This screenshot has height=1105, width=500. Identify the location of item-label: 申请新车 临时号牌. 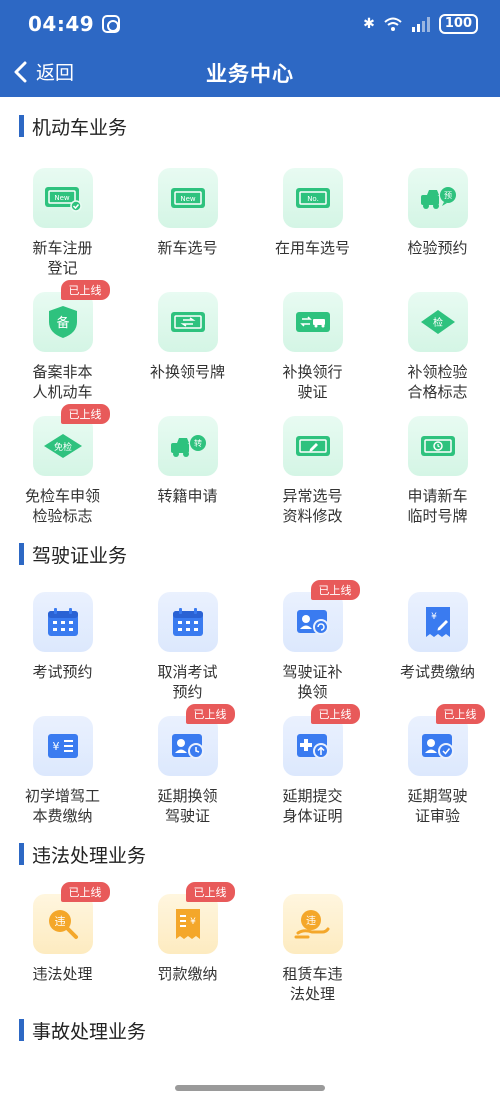
(437, 506).